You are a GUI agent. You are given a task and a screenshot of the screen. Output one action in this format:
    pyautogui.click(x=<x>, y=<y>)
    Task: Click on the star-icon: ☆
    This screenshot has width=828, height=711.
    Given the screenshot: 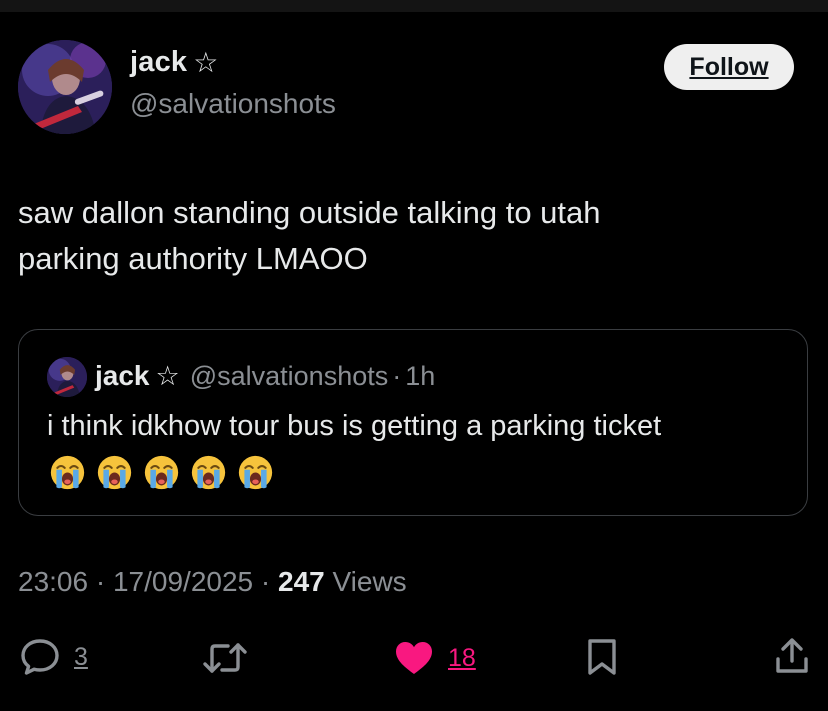 What is the action you would take?
    pyautogui.click(x=206, y=62)
    